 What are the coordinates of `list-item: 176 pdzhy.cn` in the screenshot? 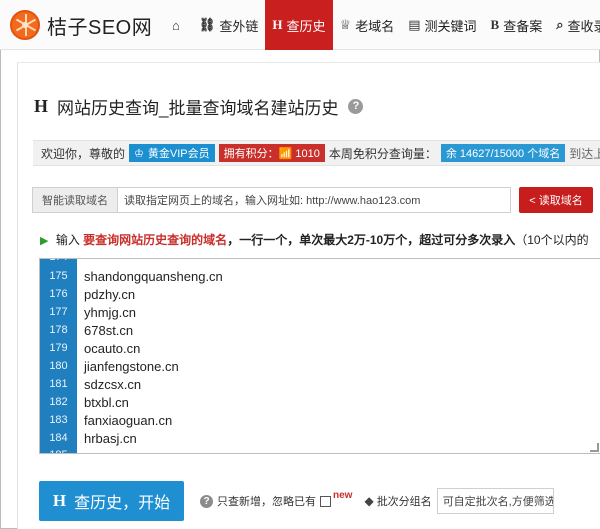 It's located at (92, 294).